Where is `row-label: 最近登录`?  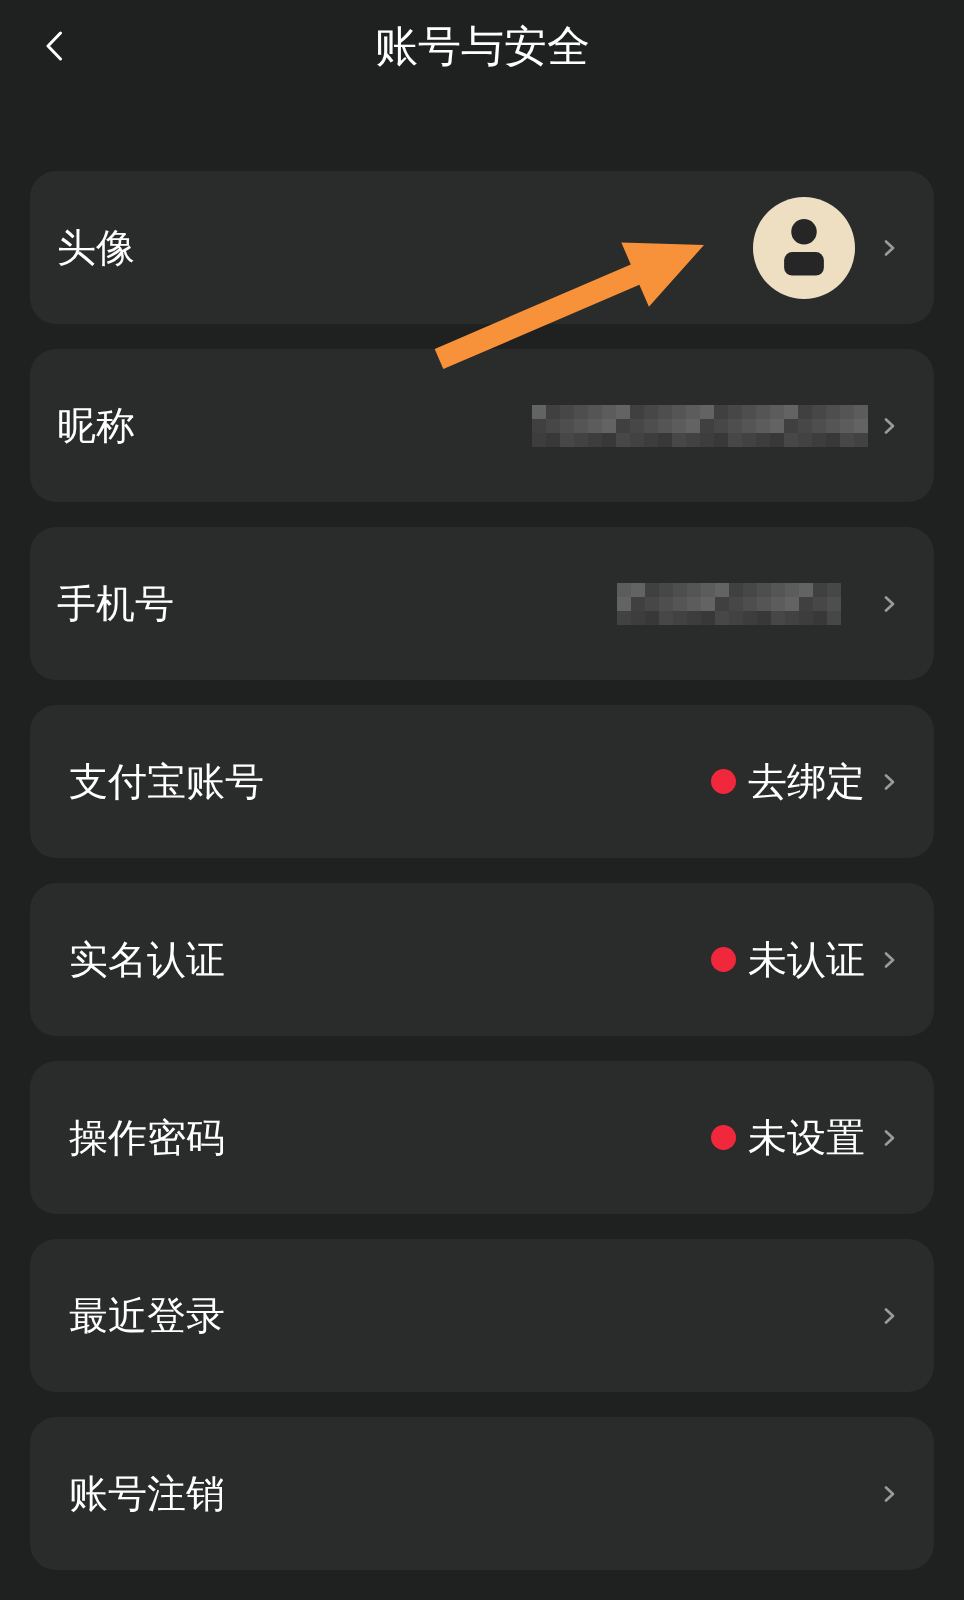 row-label: 最近登录 is located at coordinates (147, 1315).